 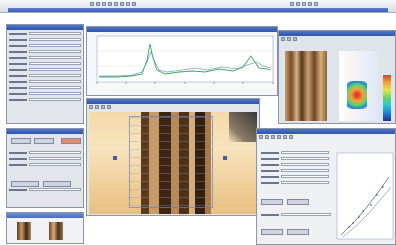 I want to click on thumbnail-strip, so click(x=45, y=228).